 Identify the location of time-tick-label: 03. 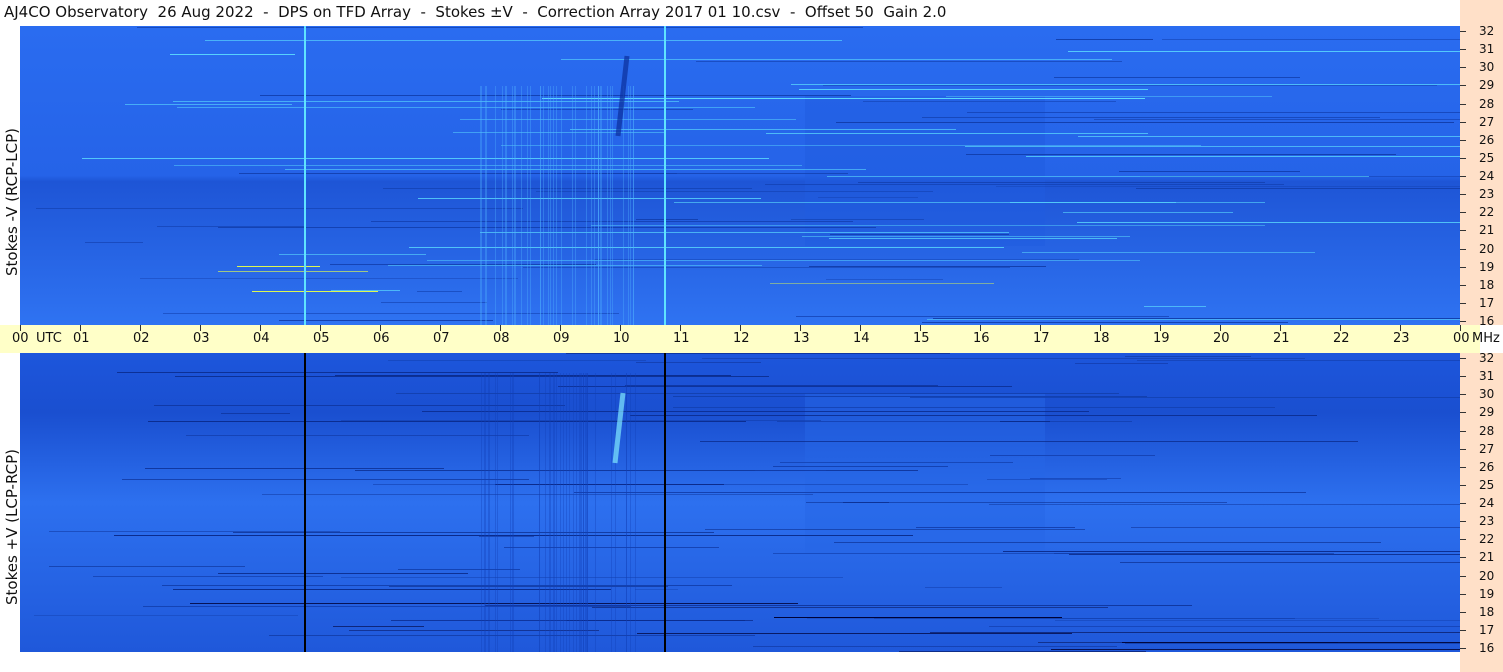
(201, 338).